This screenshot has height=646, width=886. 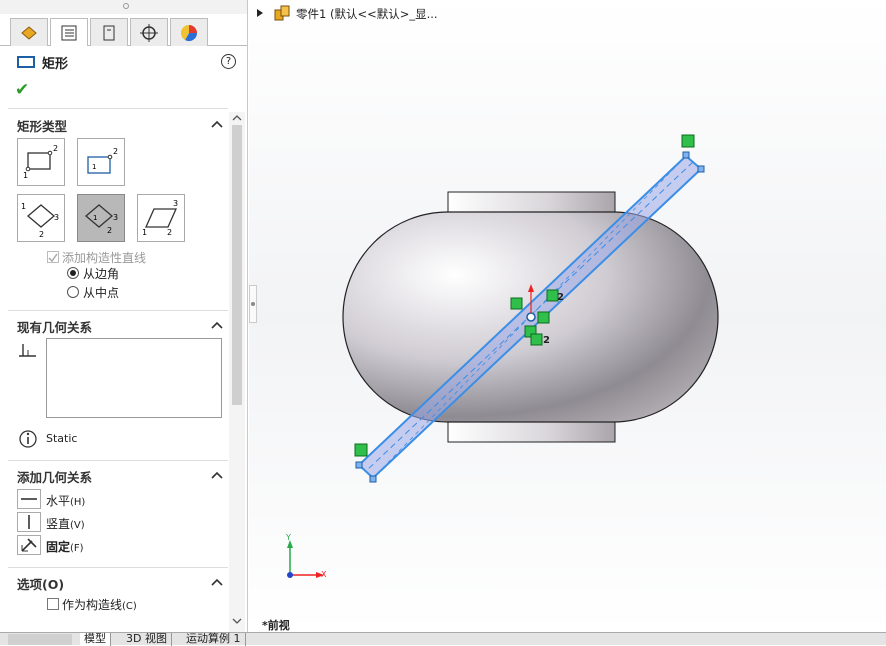 I want to click on corner-rectangle-icon: 12, so click(x=40, y=162).